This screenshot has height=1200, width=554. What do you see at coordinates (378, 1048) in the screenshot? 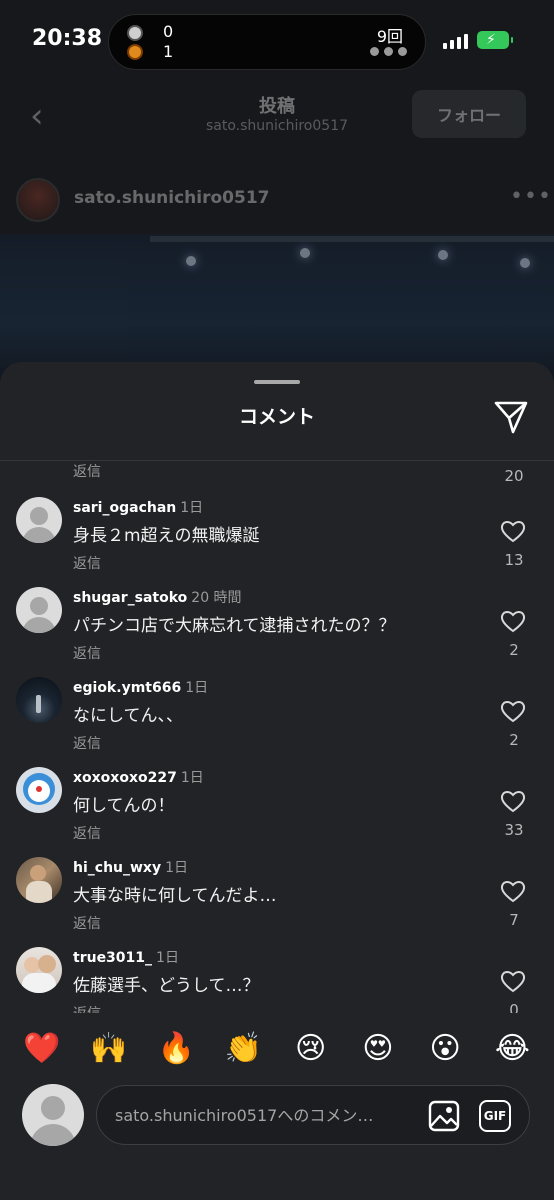
I see `emoji-heart-eyes: 😍` at bounding box center [378, 1048].